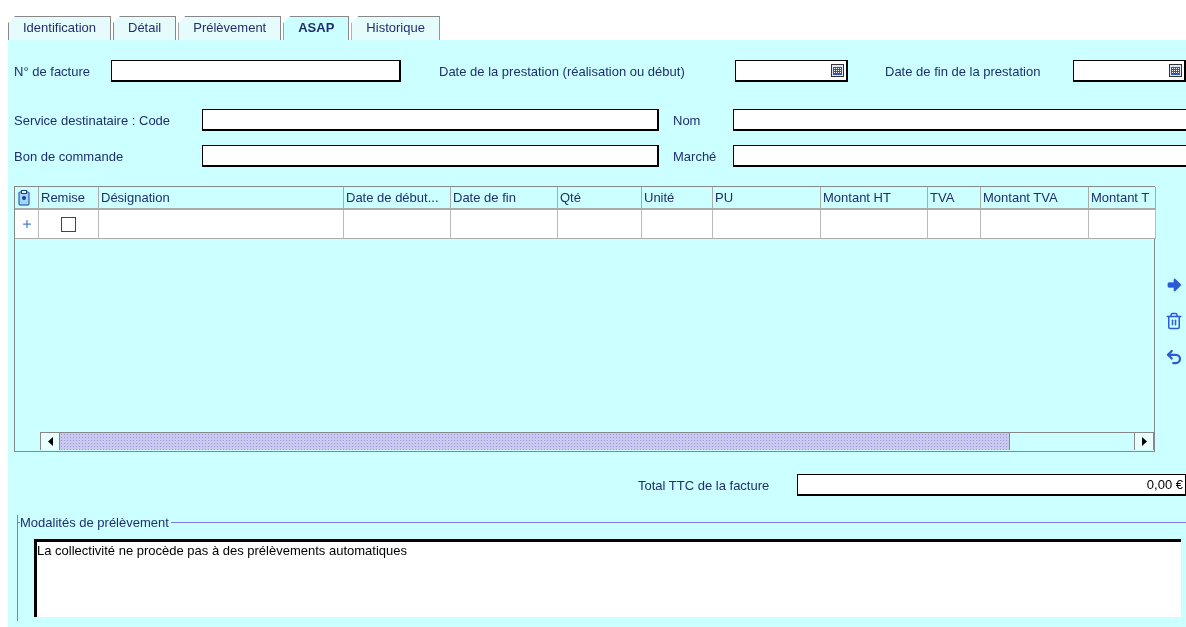 The height and width of the screenshot is (627, 1186). What do you see at coordinates (695, 156) in the screenshot?
I see `field-label: Marché` at bounding box center [695, 156].